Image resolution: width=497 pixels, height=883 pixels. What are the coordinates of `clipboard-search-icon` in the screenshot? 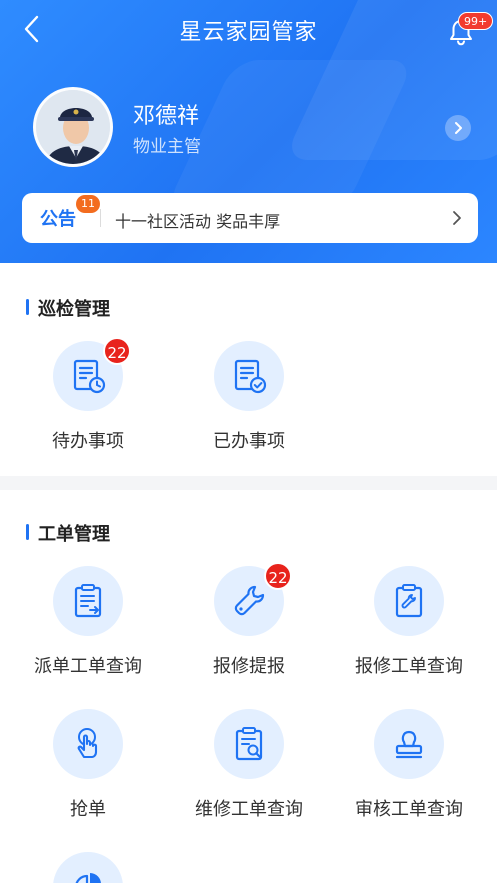 It's located at (249, 744).